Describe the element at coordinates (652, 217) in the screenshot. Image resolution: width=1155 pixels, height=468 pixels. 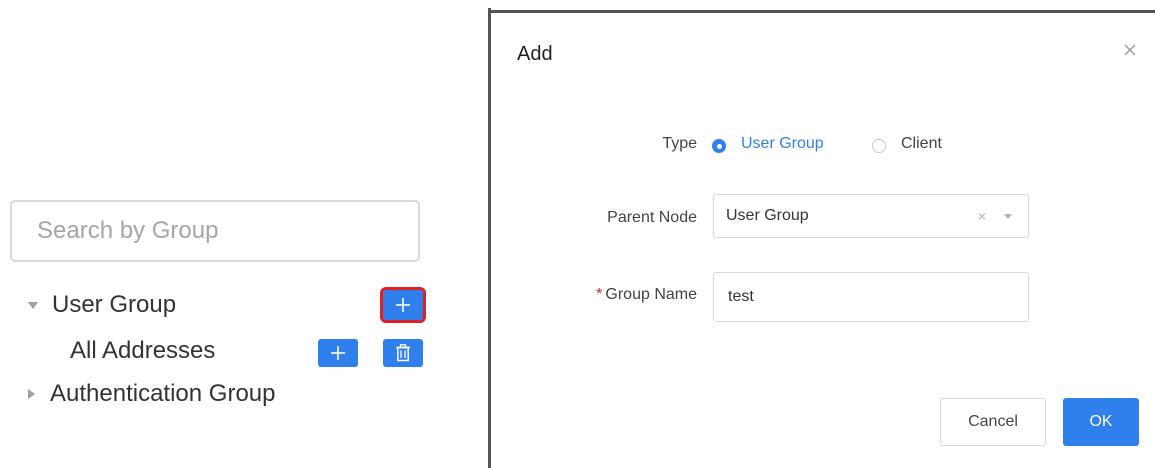
I see `parent-node-label: Parent Node` at that location.